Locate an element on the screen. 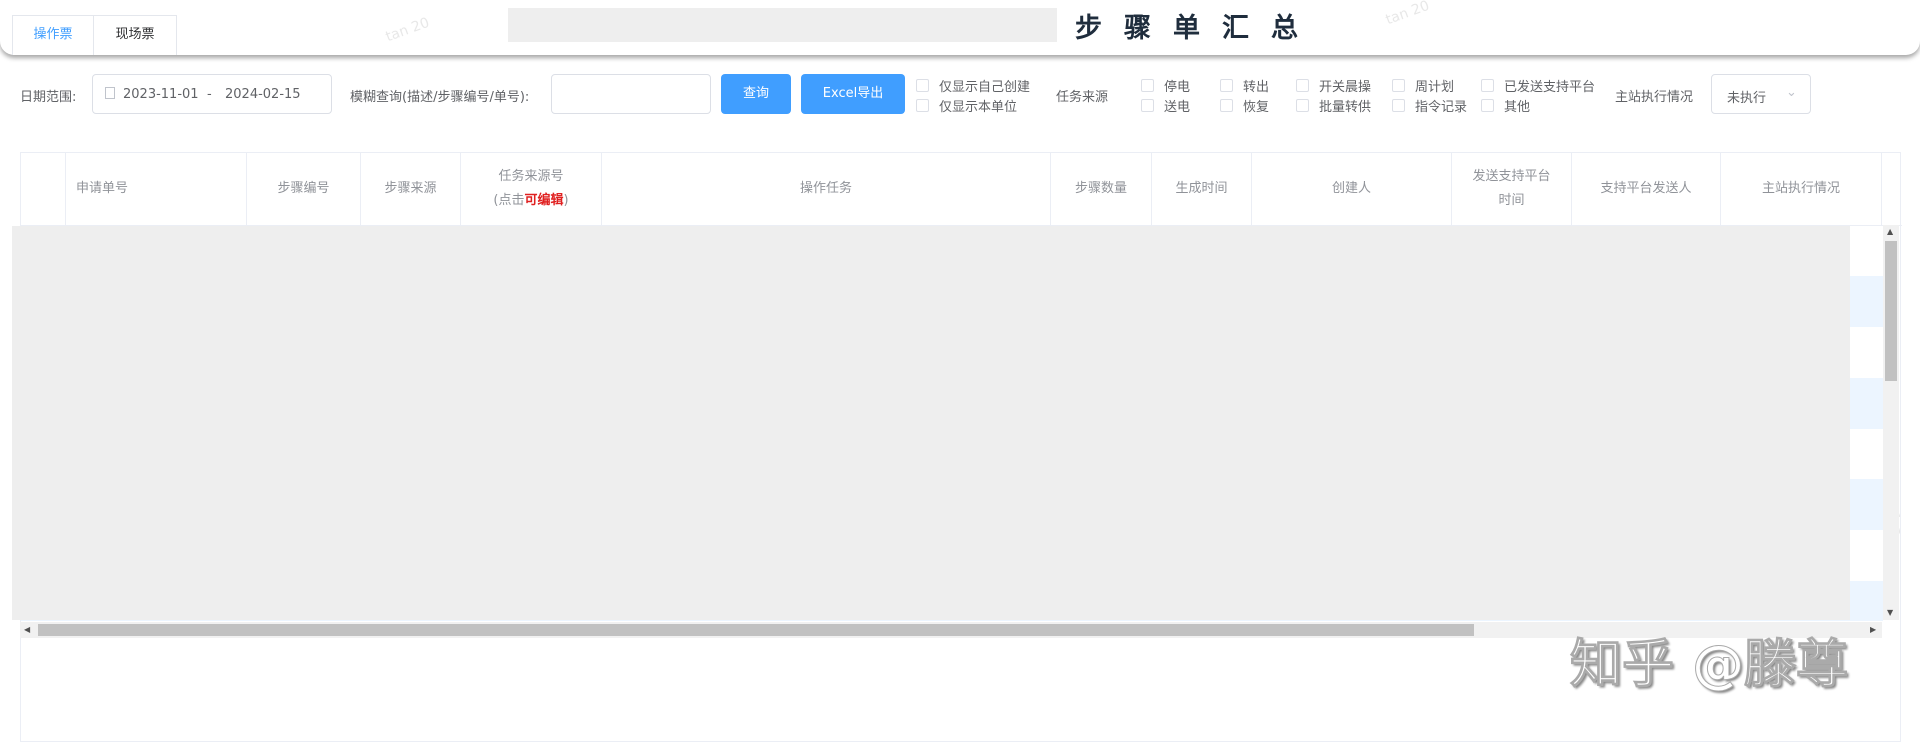  date-range-label: 日期范围: is located at coordinates (48, 97).